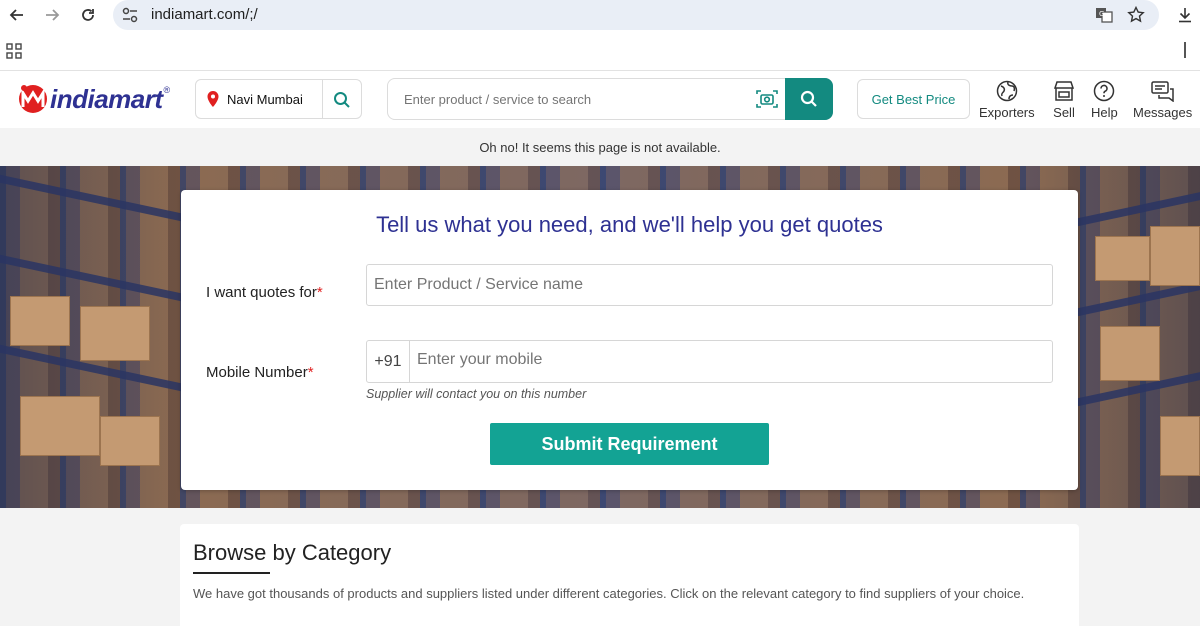 This screenshot has height=626, width=1200. Describe the element at coordinates (1104, 91) in the screenshot. I see `help-icon` at that location.